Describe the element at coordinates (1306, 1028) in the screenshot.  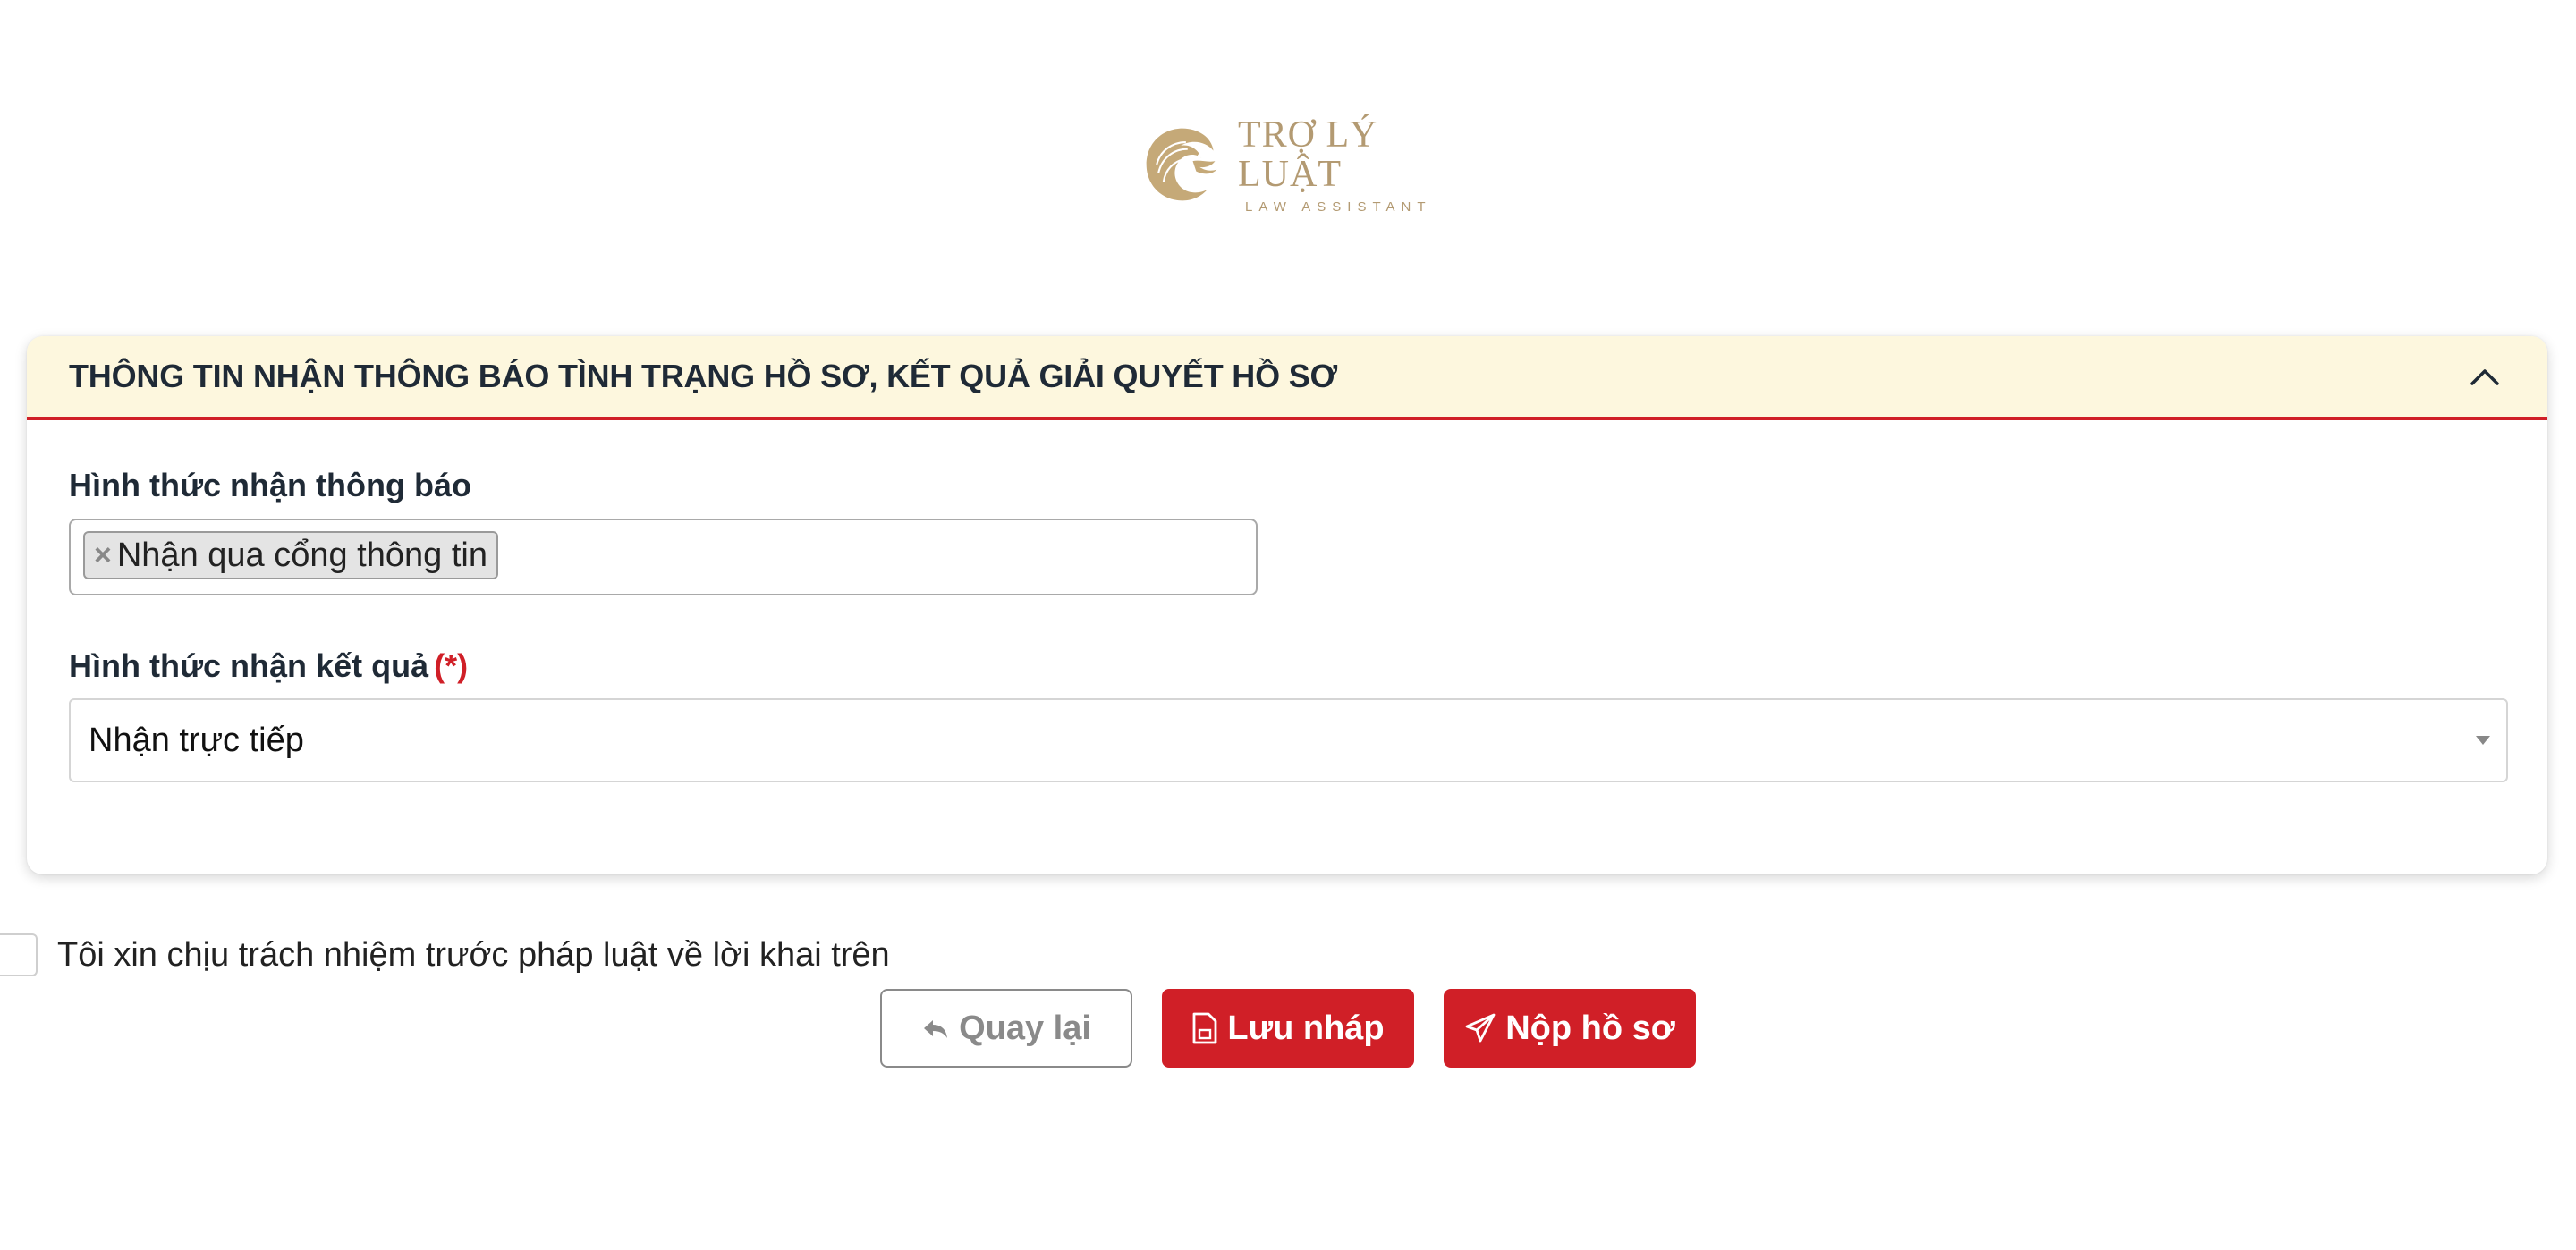
I see `save-draft-label: Lưu nháp` at that location.